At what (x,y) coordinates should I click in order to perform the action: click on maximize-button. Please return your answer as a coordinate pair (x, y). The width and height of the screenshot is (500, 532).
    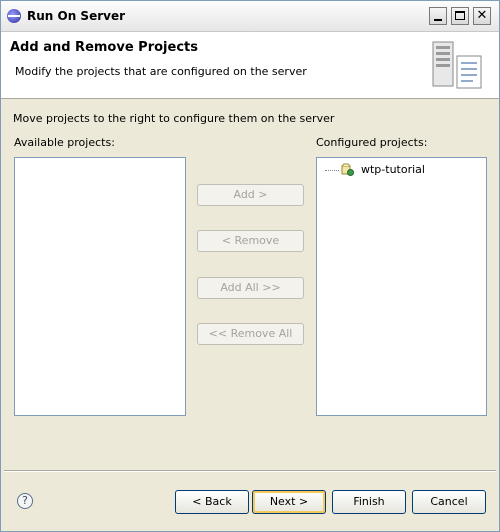
    Looking at the image, I should click on (460, 16).